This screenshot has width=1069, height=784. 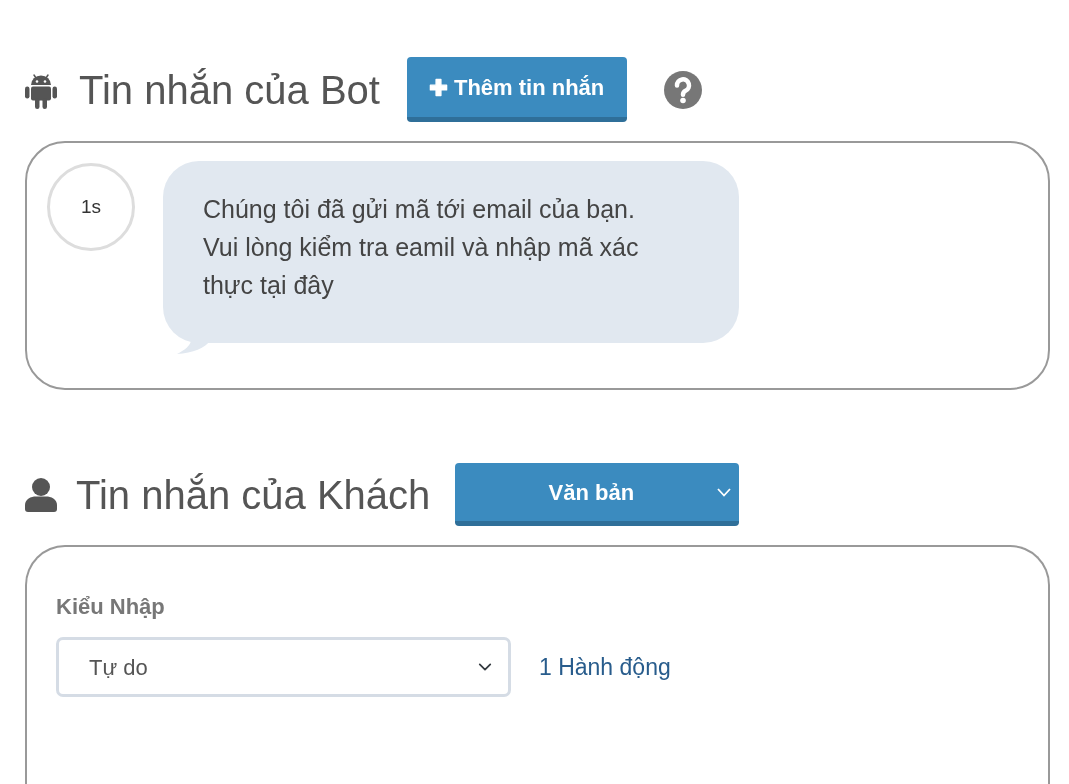 I want to click on section-title: Tin nhắn của Khách, so click(x=253, y=495).